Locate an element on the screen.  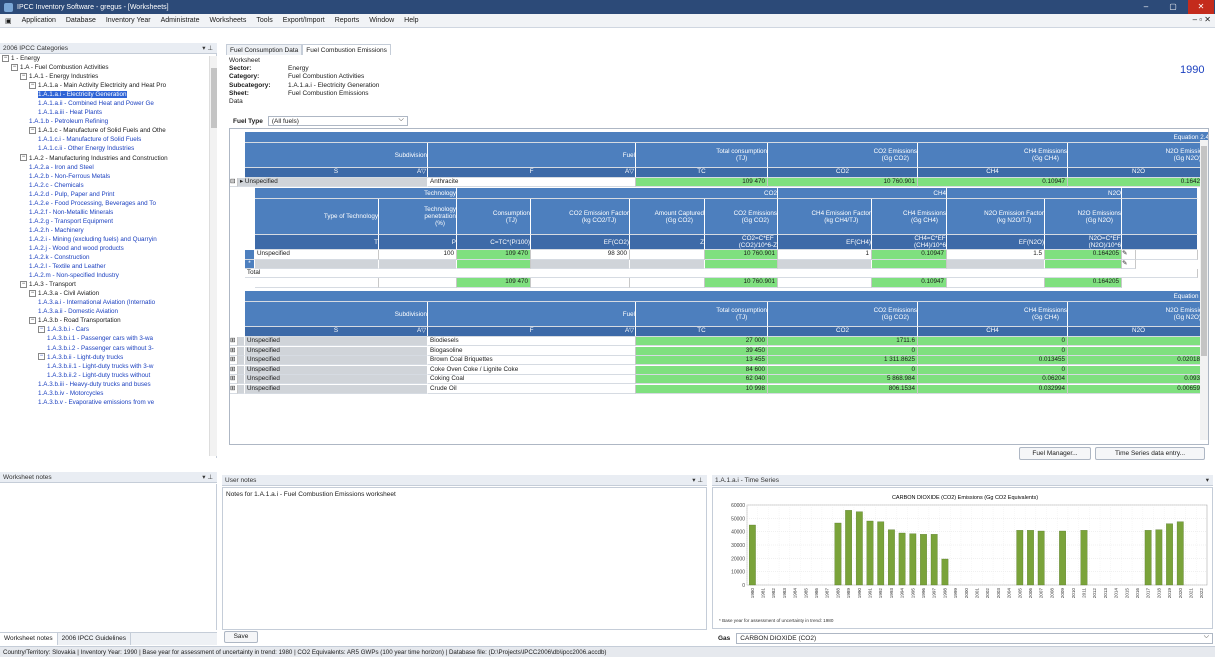
bottom-col-subdivision: Subdivision is located at coordinates (336, 314).